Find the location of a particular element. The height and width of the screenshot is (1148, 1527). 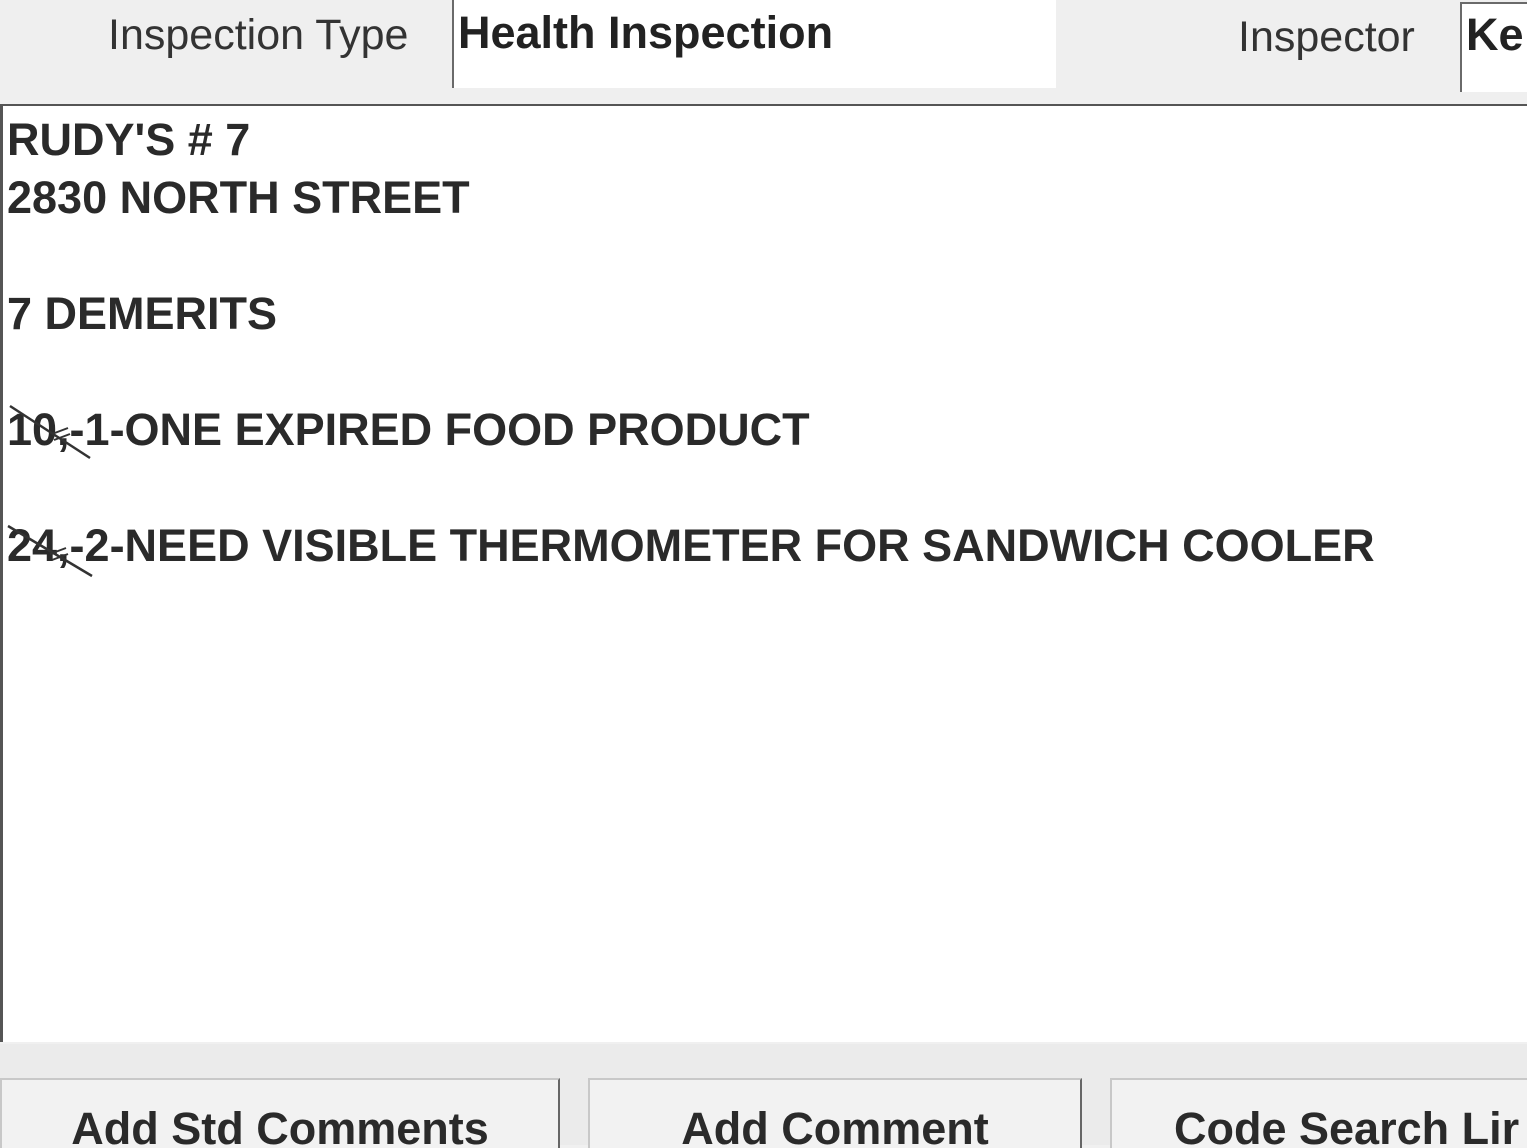

violation-line: 10,-1-ONE EXPIRED FOOD PRODUCT is located at coordinates (408, 429).